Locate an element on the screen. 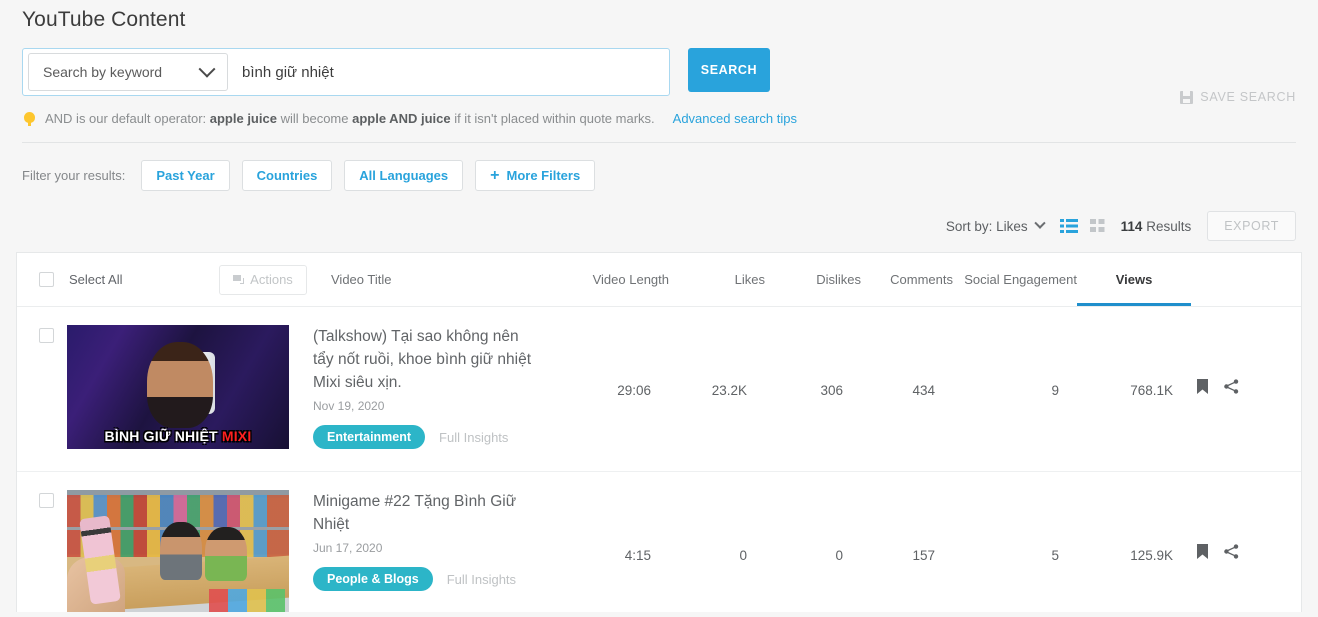 This screenshot has height=617, width=1318. filter-label: Filter your results: is located at coordinates (74, 175).